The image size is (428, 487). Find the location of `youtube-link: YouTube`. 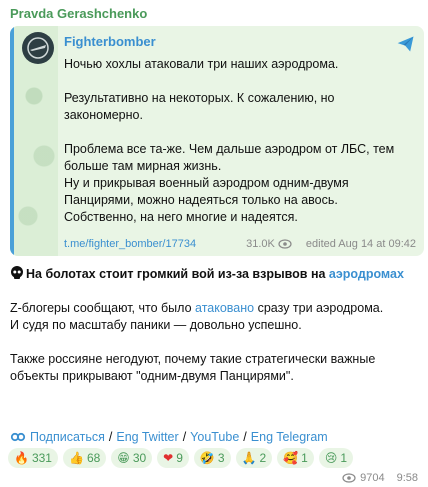

youtube-link: YouTube is located at coordinates (214, 437).